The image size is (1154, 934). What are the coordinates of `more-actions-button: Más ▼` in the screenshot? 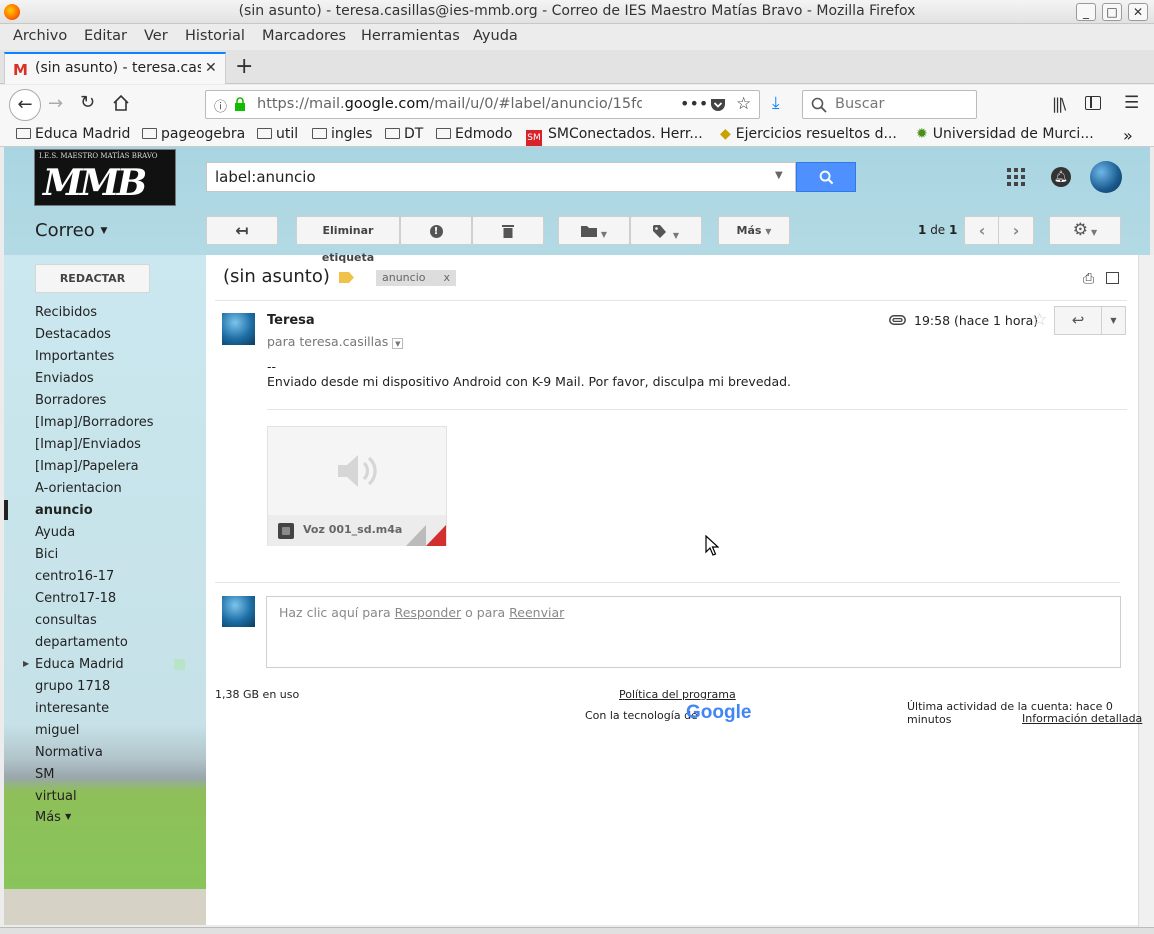 It's located at (754, 230).